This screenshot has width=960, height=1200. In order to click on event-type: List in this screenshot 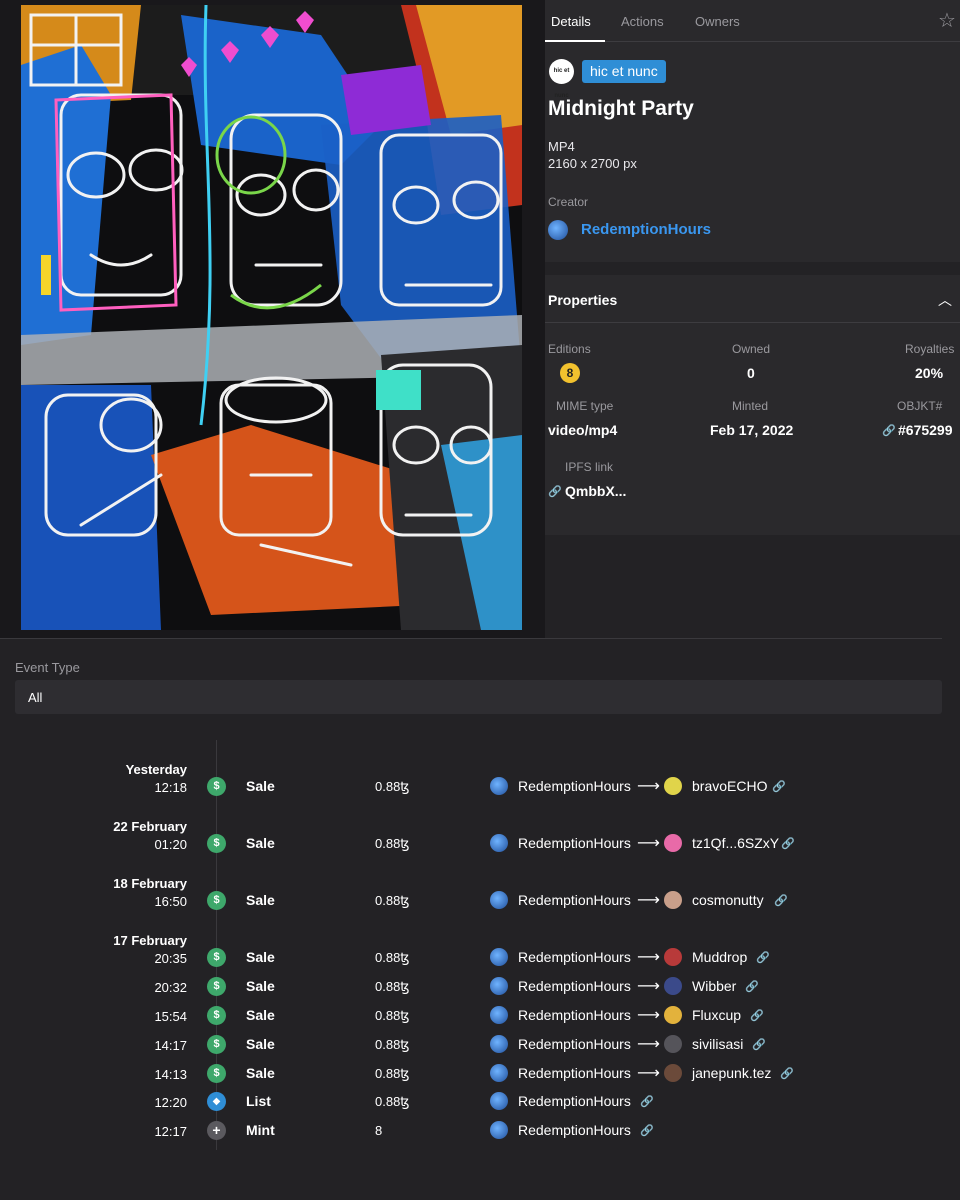, I will do `click(258, 1101)`.